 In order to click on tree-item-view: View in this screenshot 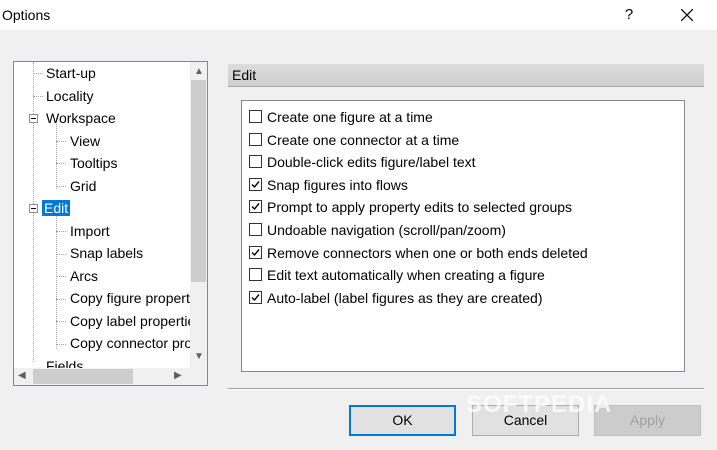, I will do `click(85, 141)`.